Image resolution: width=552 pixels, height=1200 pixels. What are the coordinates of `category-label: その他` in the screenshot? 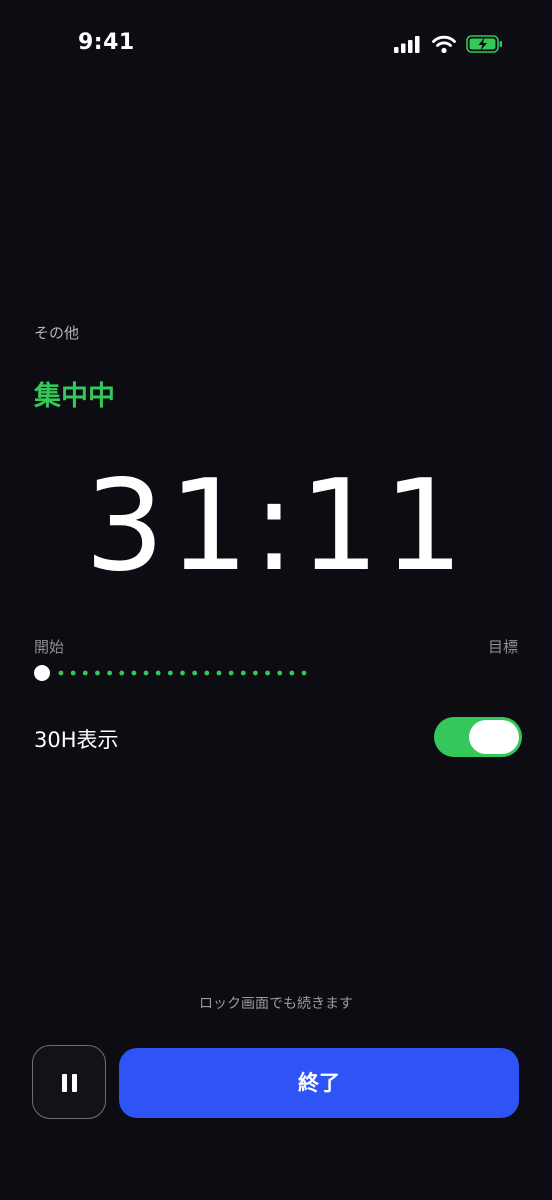 It's located at (57, 333).